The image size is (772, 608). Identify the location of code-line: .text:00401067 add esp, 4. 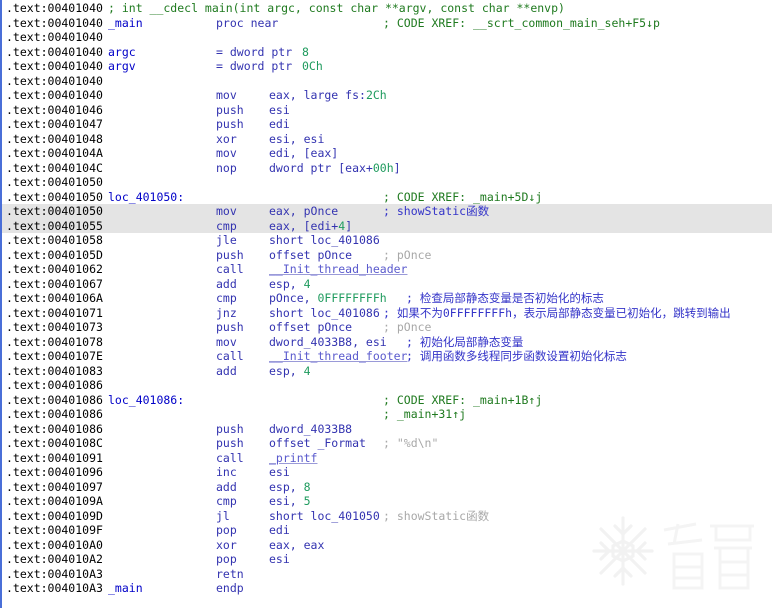
(387, 284).